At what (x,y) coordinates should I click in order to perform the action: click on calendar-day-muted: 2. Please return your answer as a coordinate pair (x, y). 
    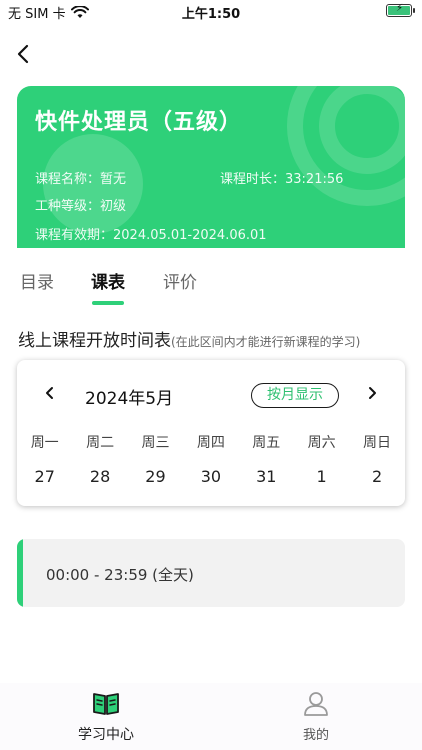
    Looking at the image, I should click on (376, 476).